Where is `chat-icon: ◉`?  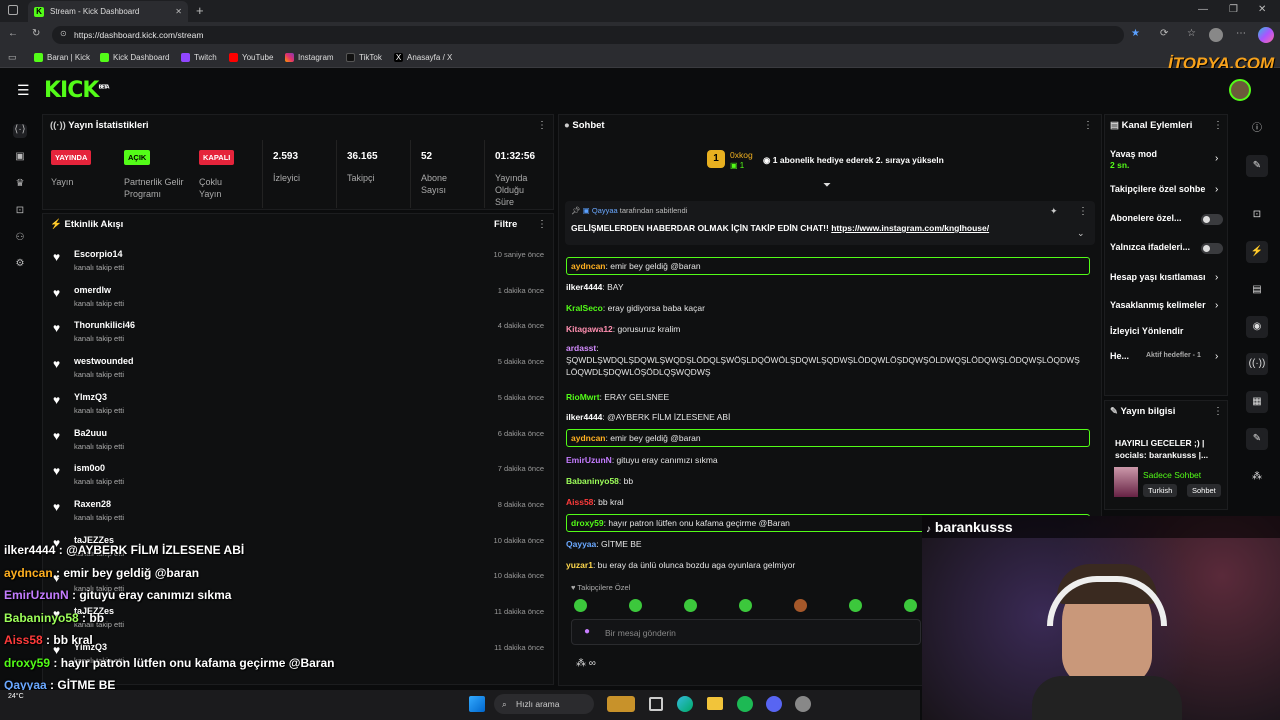 chat-icon: ◉ is located at coordinates (1257, 327).